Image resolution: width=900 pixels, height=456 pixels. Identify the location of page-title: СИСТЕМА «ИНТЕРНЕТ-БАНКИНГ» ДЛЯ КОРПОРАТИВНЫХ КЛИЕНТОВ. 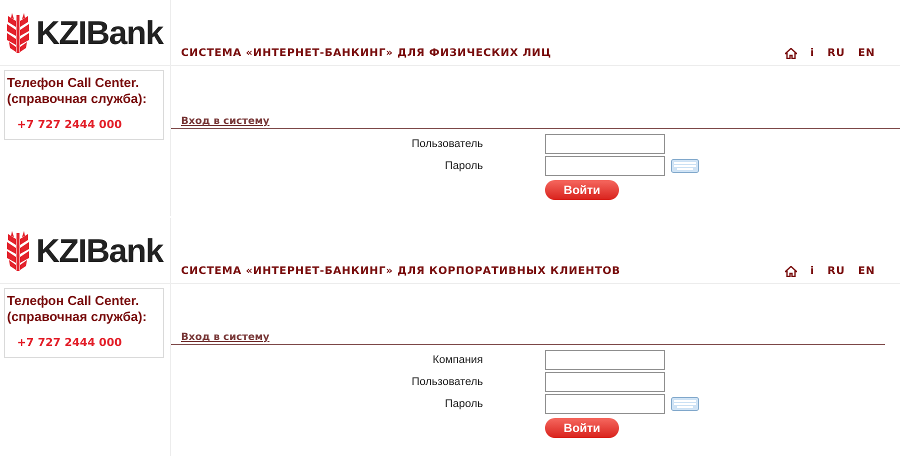
(401, 271).